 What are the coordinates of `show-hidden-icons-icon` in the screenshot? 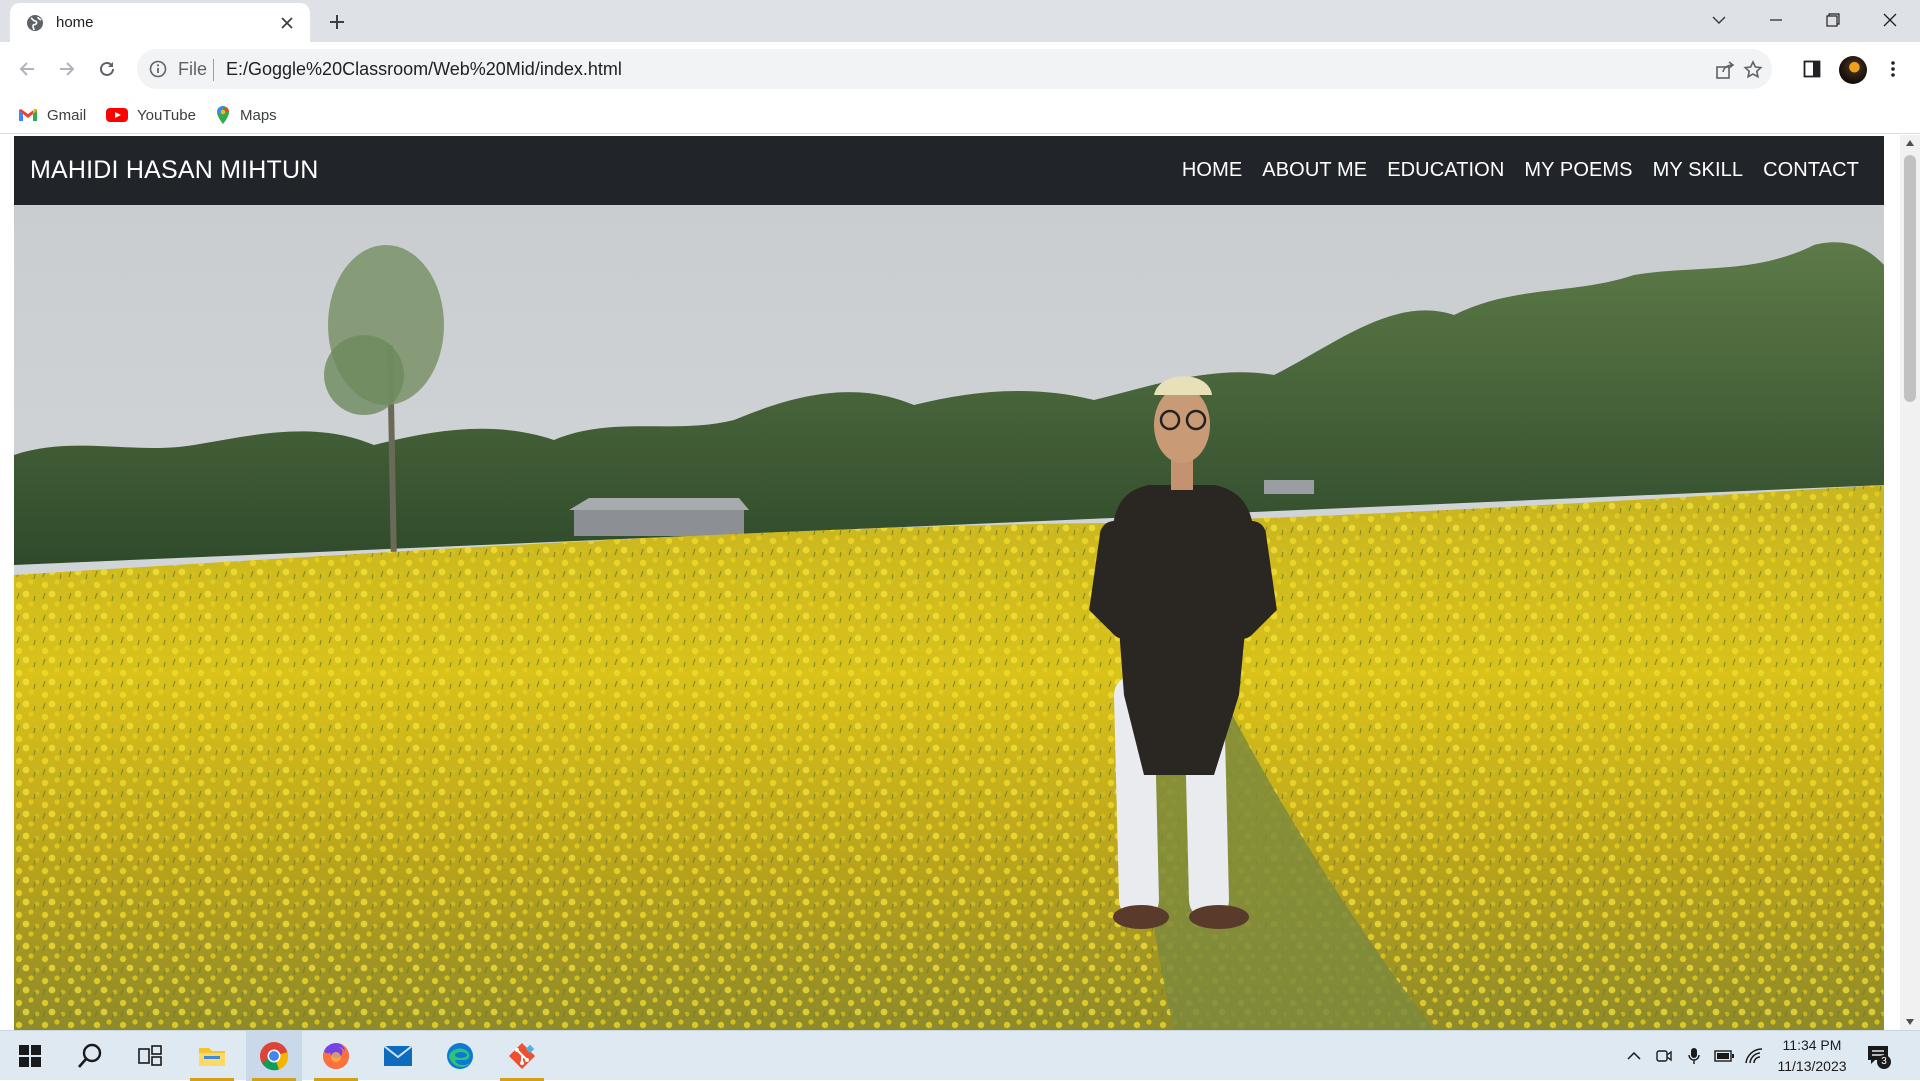 It's located at (1634, 1056).